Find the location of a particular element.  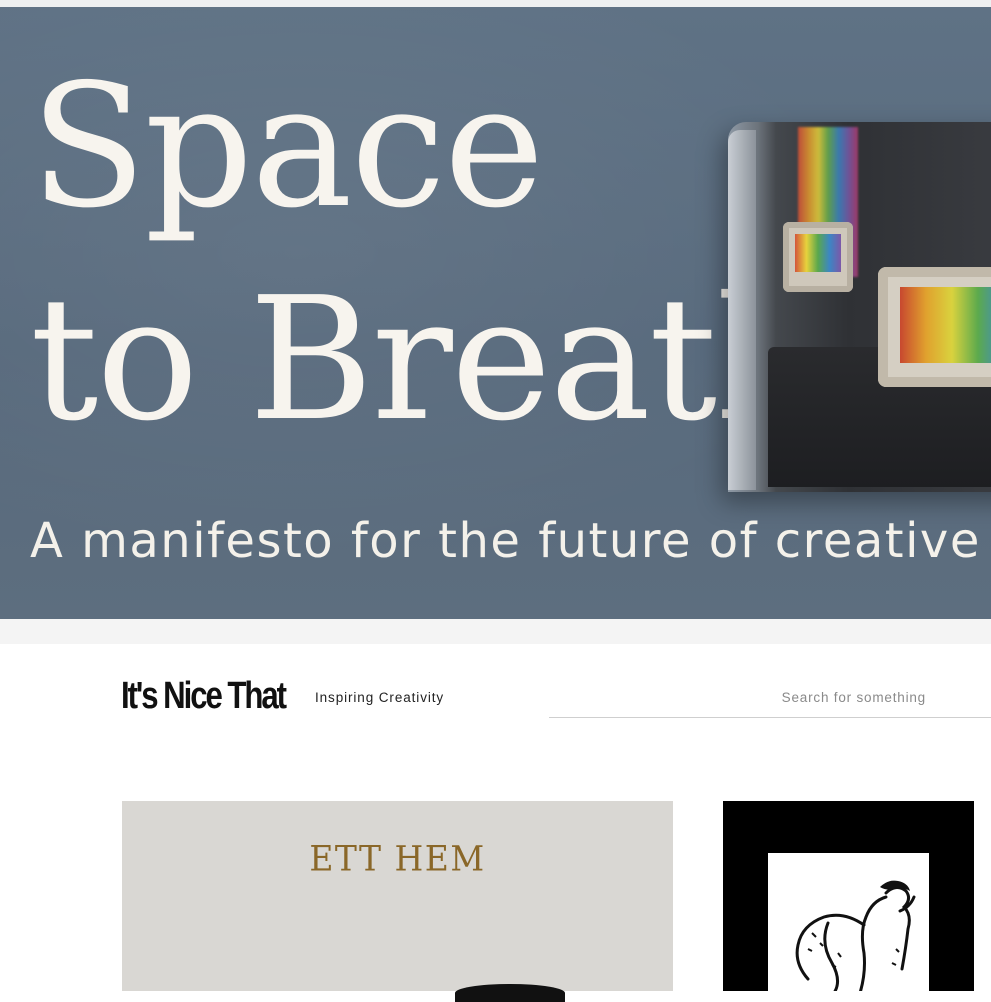

article-image-text: ETT HEM is located at coordinates (397, 858).